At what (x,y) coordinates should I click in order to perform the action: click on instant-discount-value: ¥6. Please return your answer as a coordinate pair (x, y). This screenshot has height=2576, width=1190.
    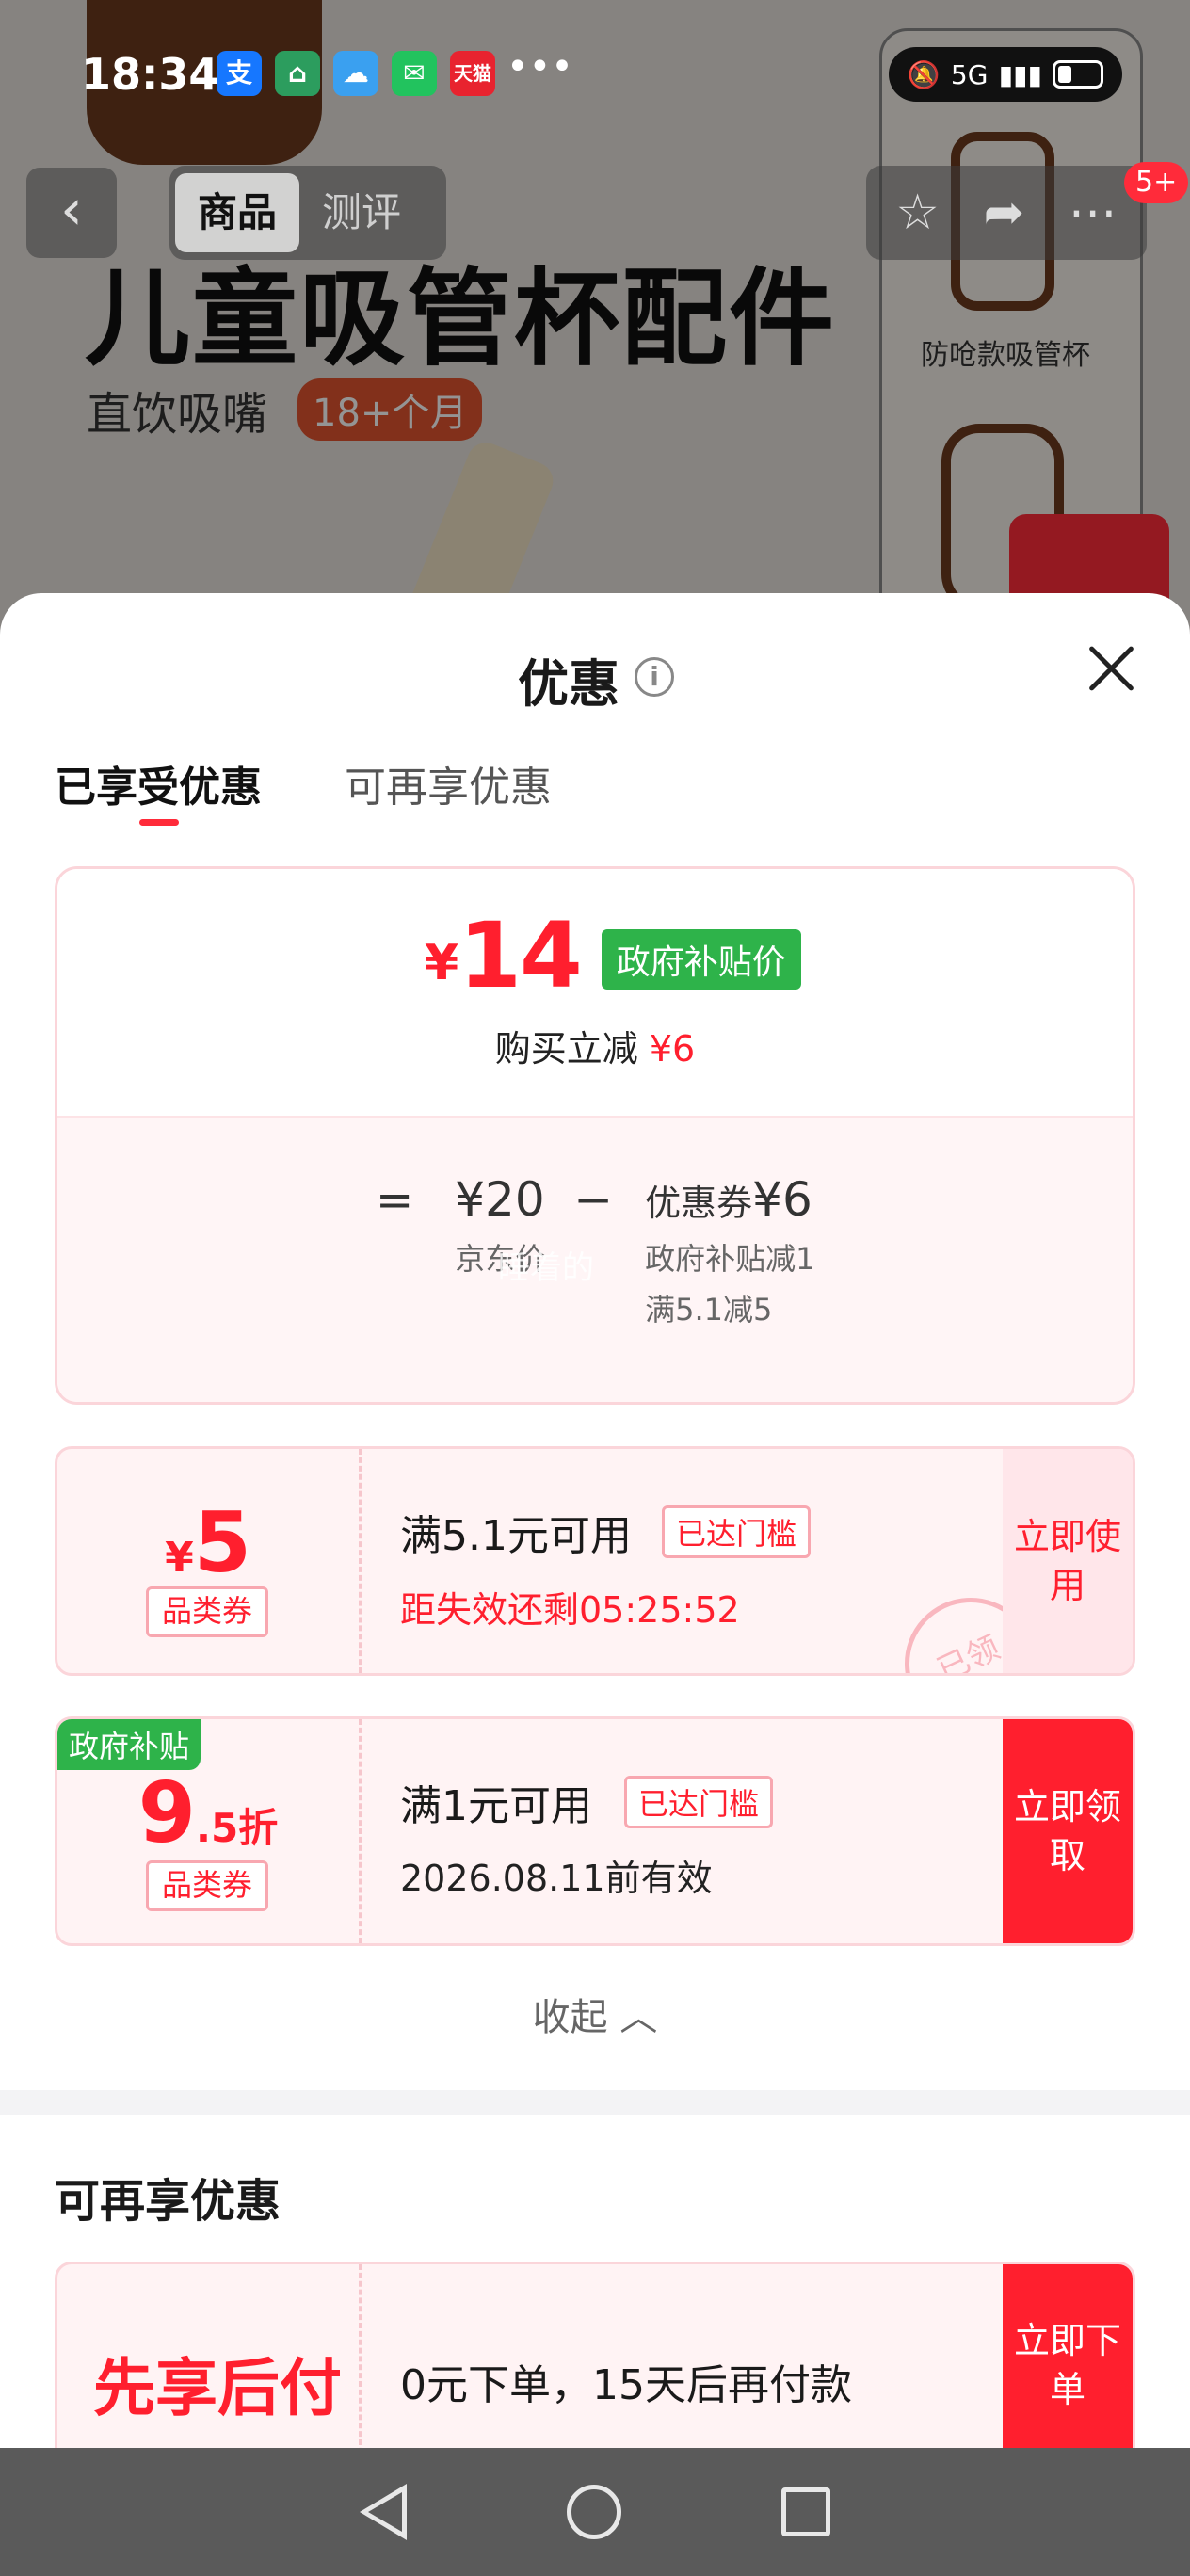
    Looking at the image, I should click on (672, 1049).